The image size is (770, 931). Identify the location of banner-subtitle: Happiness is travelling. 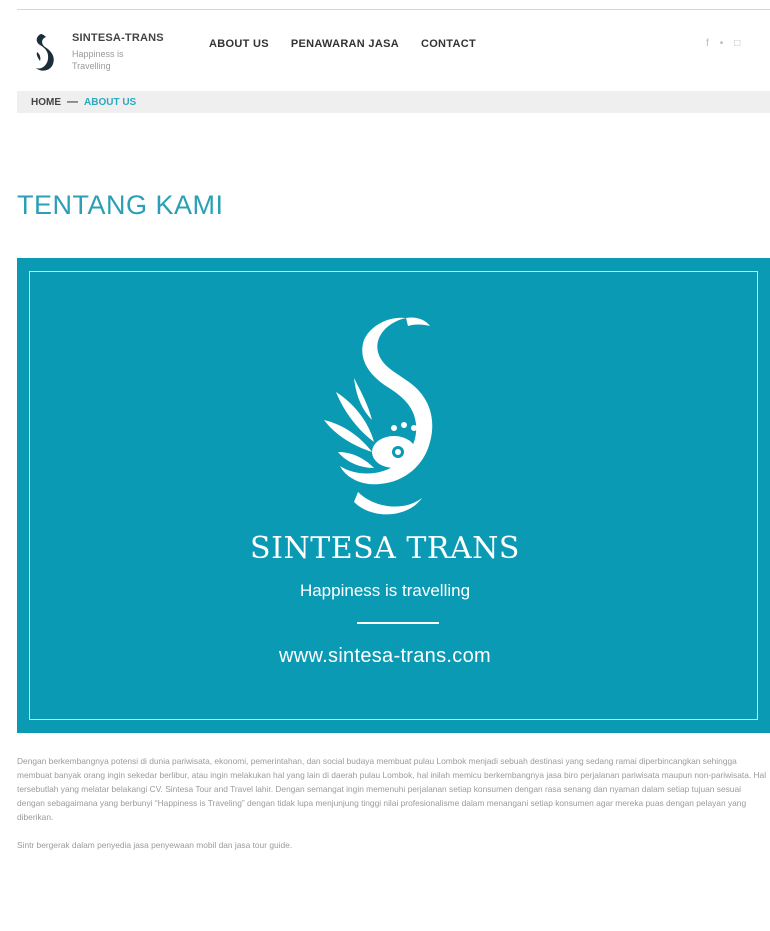
(385, 590).